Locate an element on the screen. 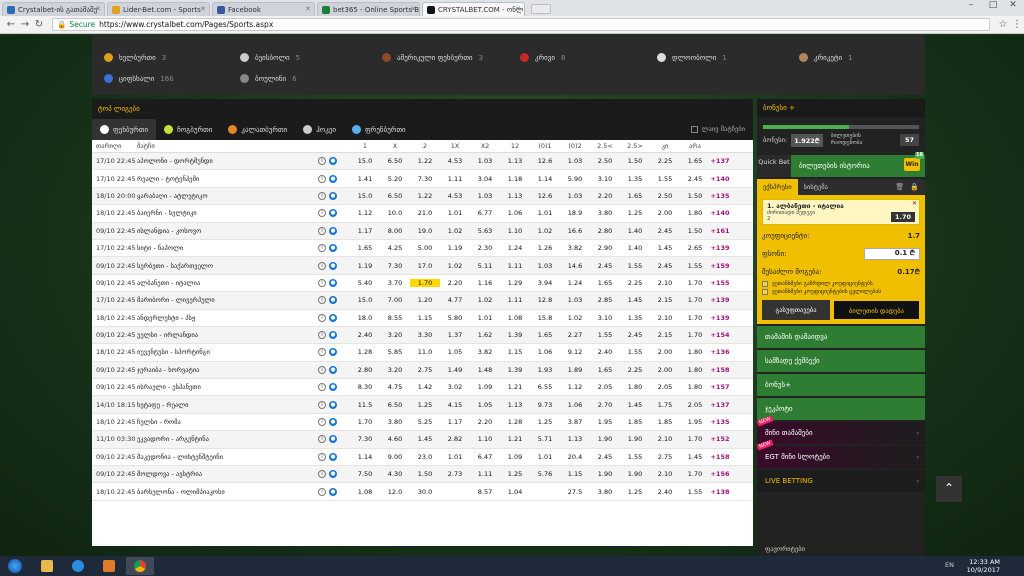  more-markets-link: +155 is located at coordinates (720, 283).